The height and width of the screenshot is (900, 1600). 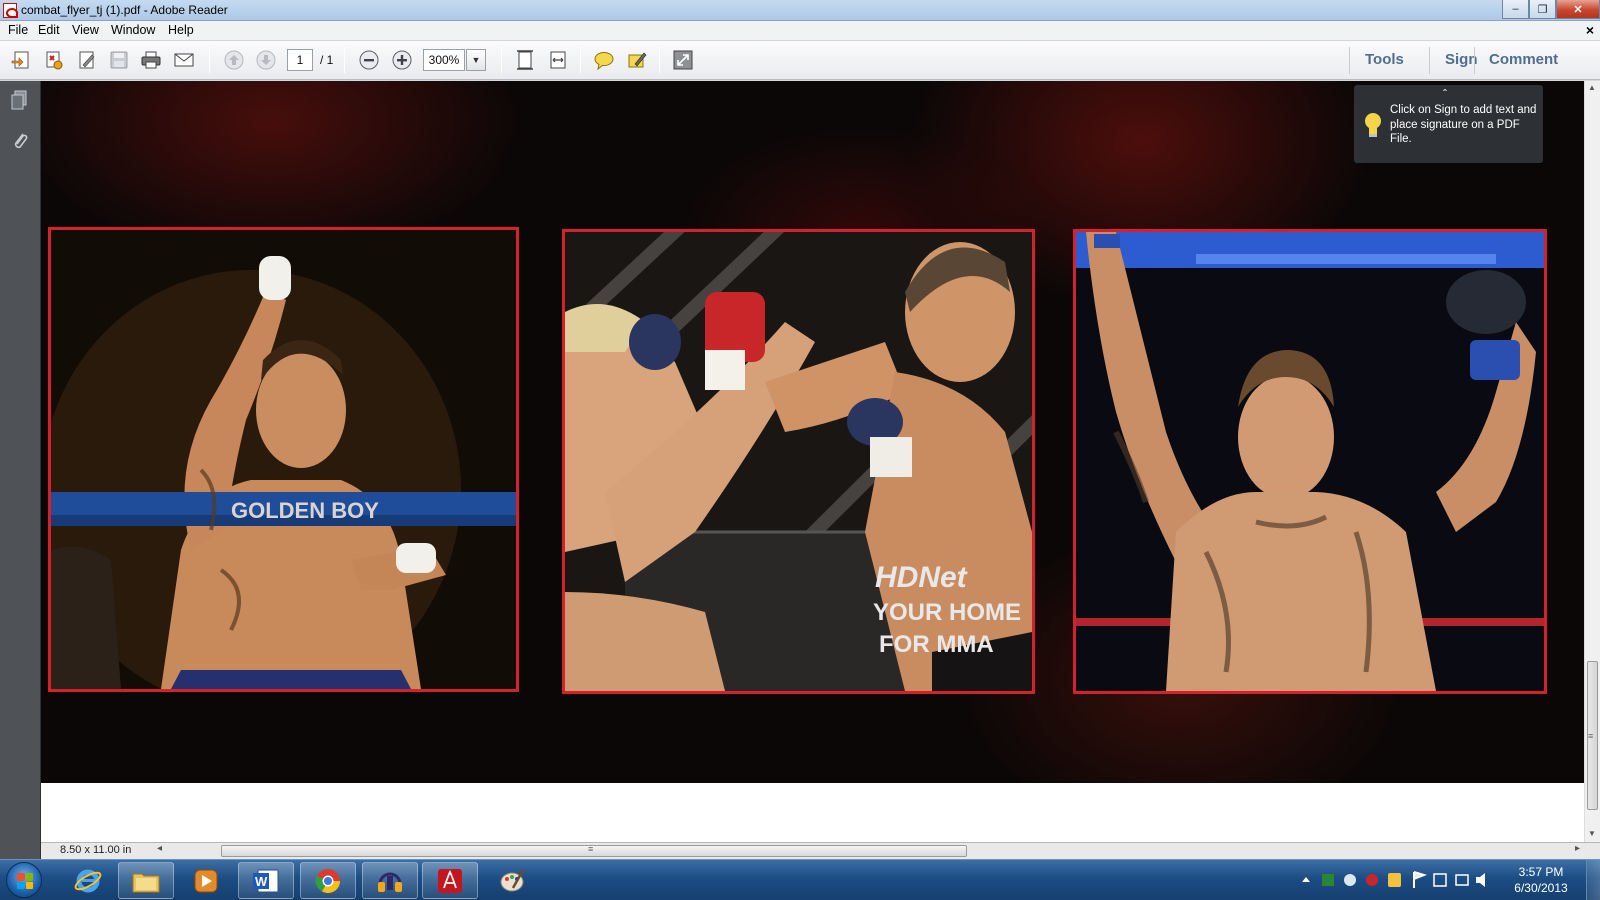 What do you see at coordinates (936, 644) in the screenshot?
I see `cage-sign-text-3: FOR MMA` at bounding box center [936, 644].